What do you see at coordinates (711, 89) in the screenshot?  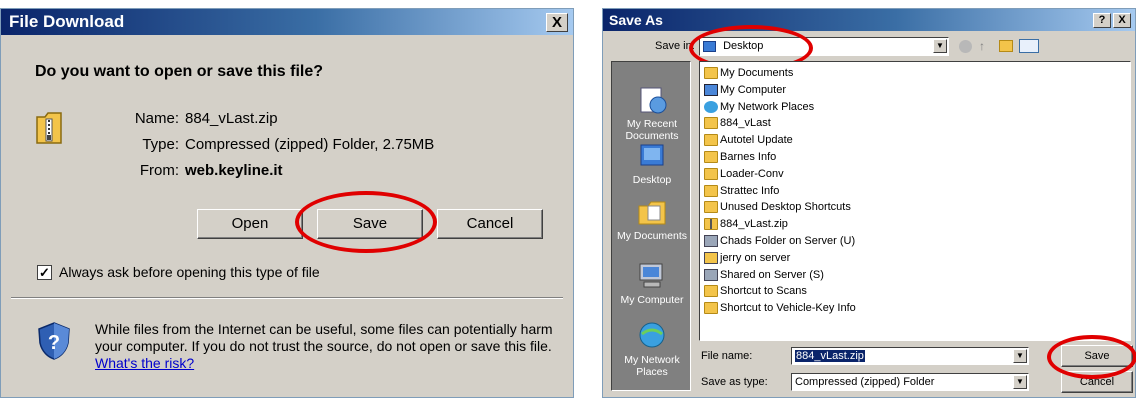 I see `computer-icon` at bounding box center [711, 89].